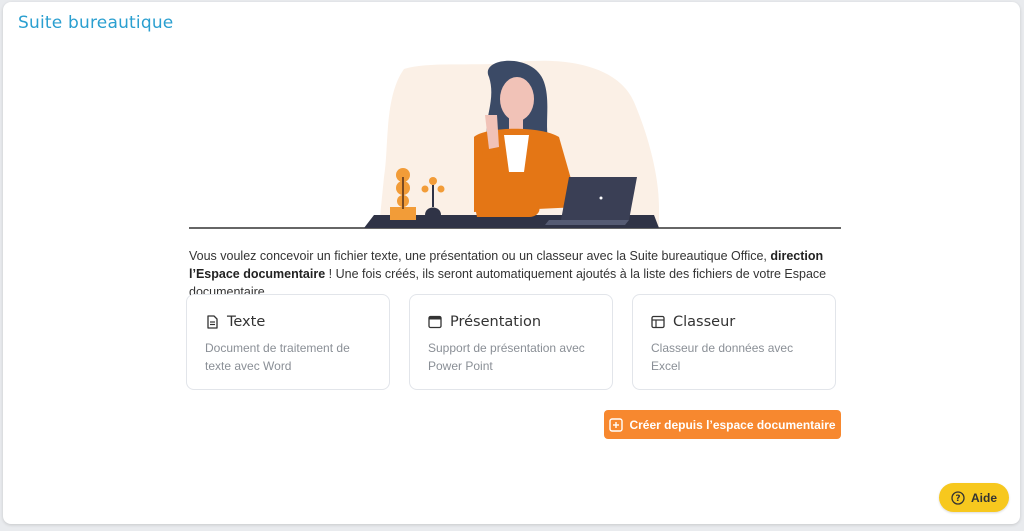  I want to click on tile-title: Classeur, so click(704, 322).